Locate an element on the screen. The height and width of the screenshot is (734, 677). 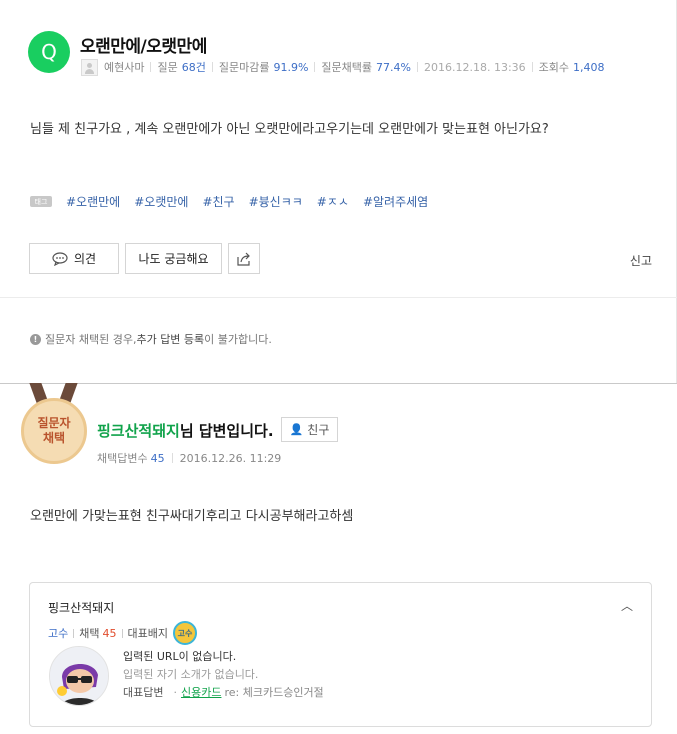
exclamation-icon: ! is located at coordinates (35, 339).